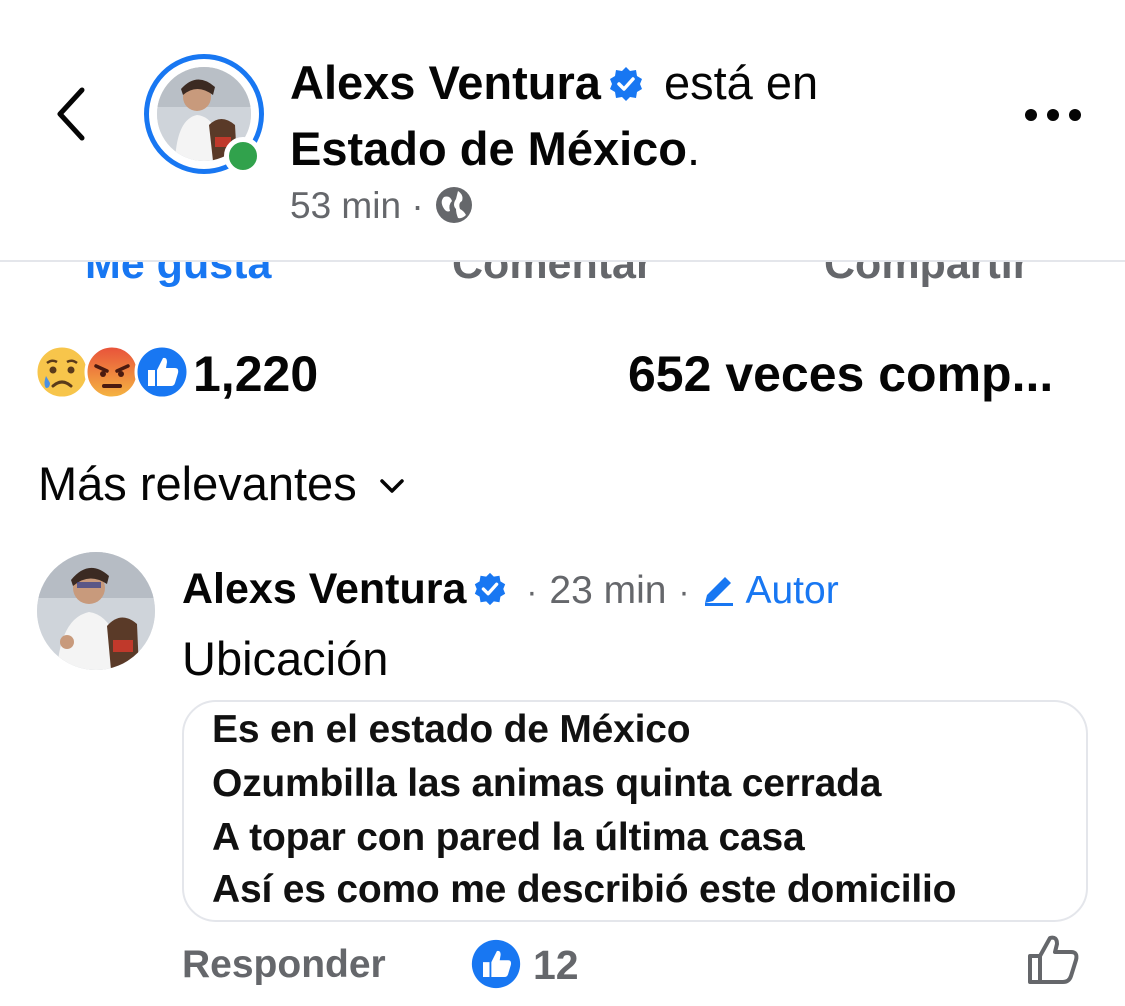  What do you see at coordinates (178, 275) in the screenshot?
I see `like-action-button: Me gusta` at bounding box center [178, 275].